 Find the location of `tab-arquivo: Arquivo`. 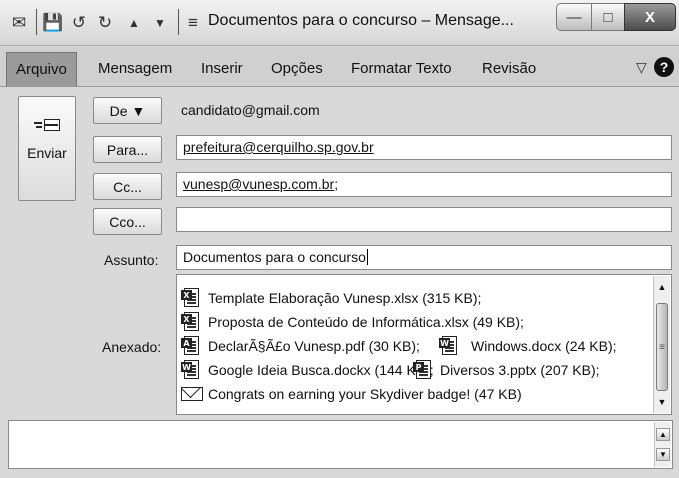

tab-arquivo: Arquivo is located at coordinates (41, 69).